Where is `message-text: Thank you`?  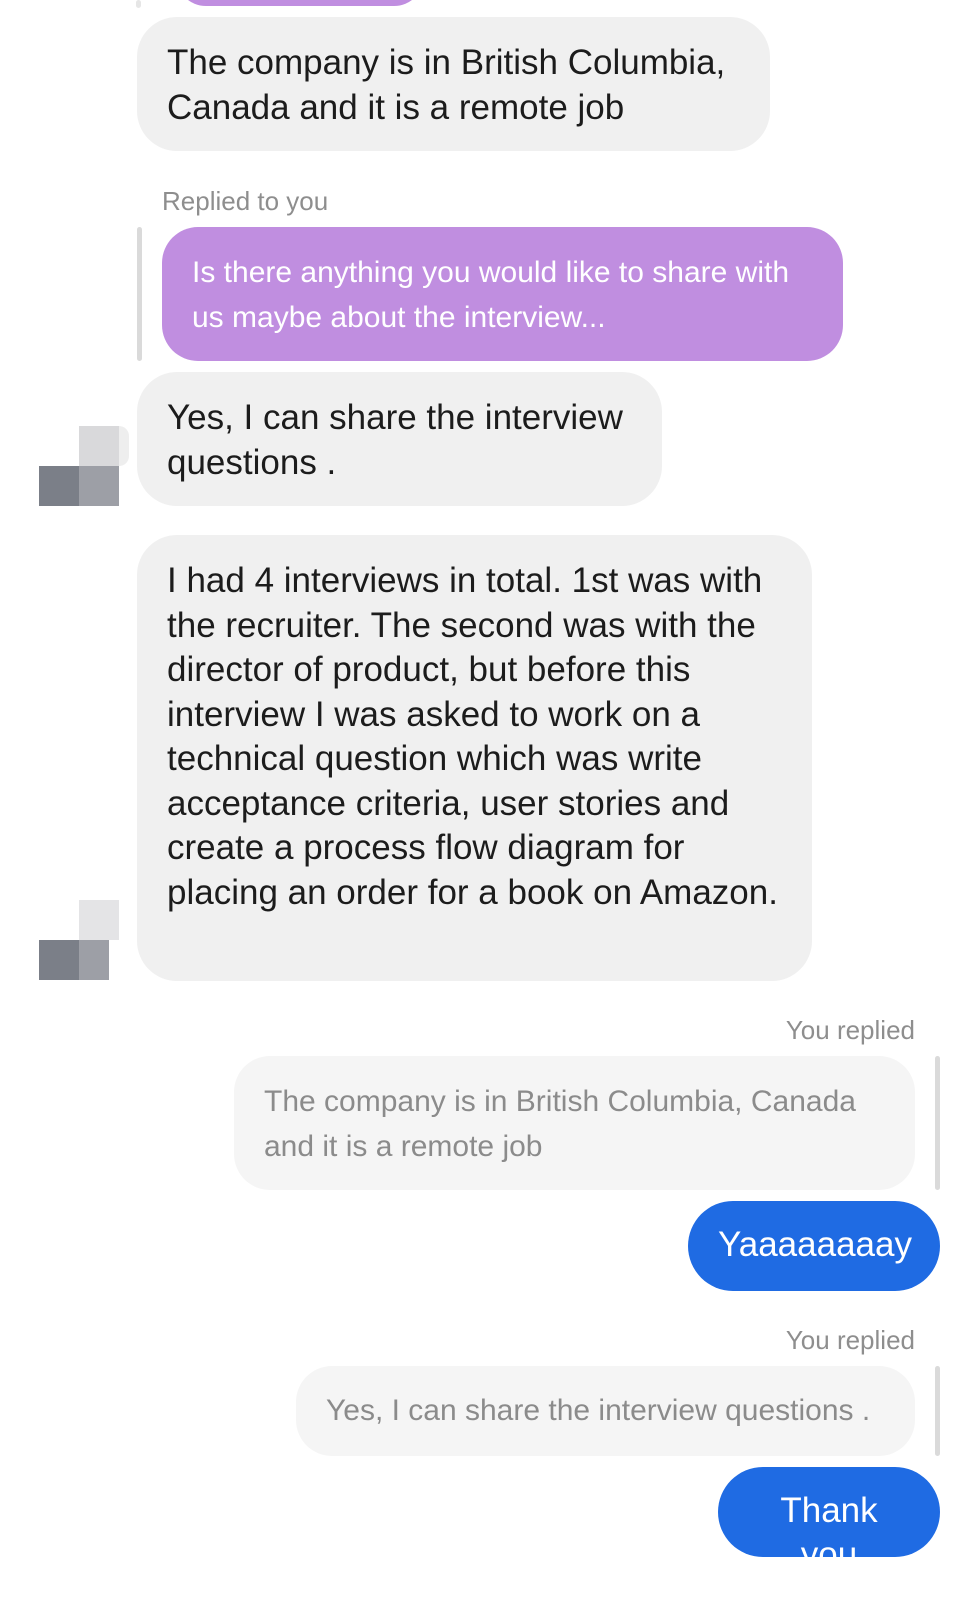 message-text: Thank you is located at coordinates (829, 1532).